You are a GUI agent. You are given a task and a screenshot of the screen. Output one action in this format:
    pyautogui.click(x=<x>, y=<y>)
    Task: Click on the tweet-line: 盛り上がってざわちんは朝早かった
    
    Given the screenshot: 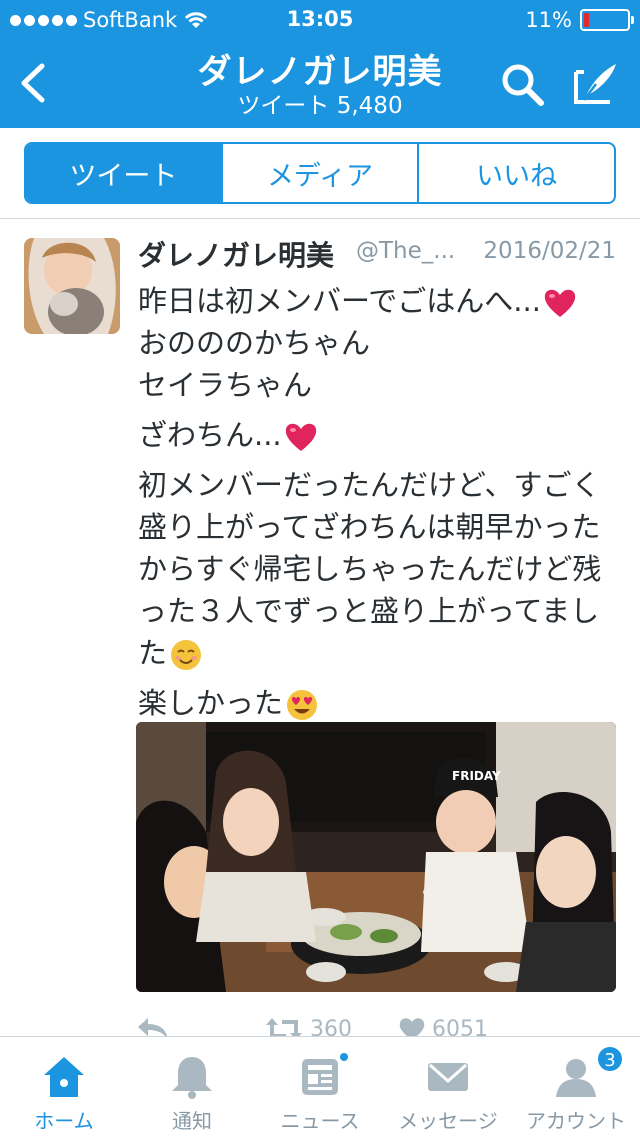 What is the action you would take?
    pyautogui.click(x=369, y=527)
    